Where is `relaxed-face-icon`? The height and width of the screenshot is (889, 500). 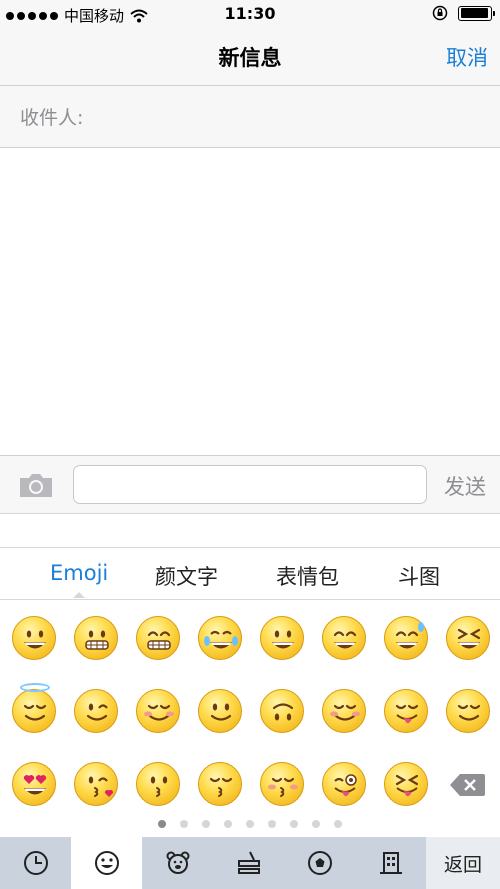 relaxed-face-icon is located at coordinates (344, 711).